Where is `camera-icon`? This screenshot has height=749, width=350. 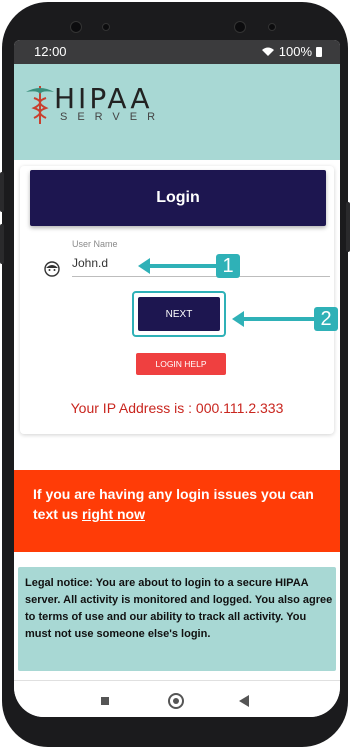 camera-icon is located at coordinates (76, 27).